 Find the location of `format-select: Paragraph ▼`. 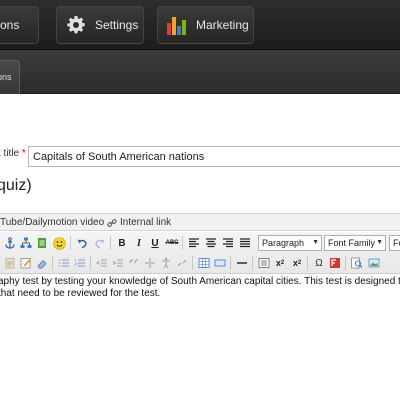

format-select: Paragraph ▼ is located at coordinates (290, 243).